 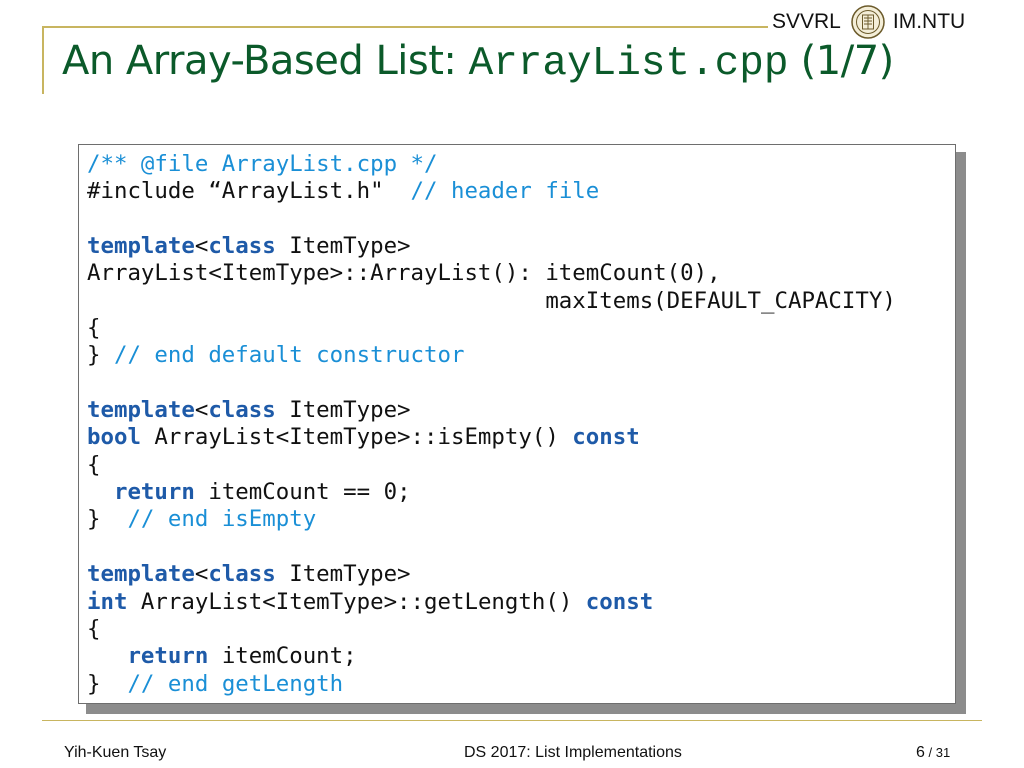 I want to click on top-rule, so click(x=405, y=27).